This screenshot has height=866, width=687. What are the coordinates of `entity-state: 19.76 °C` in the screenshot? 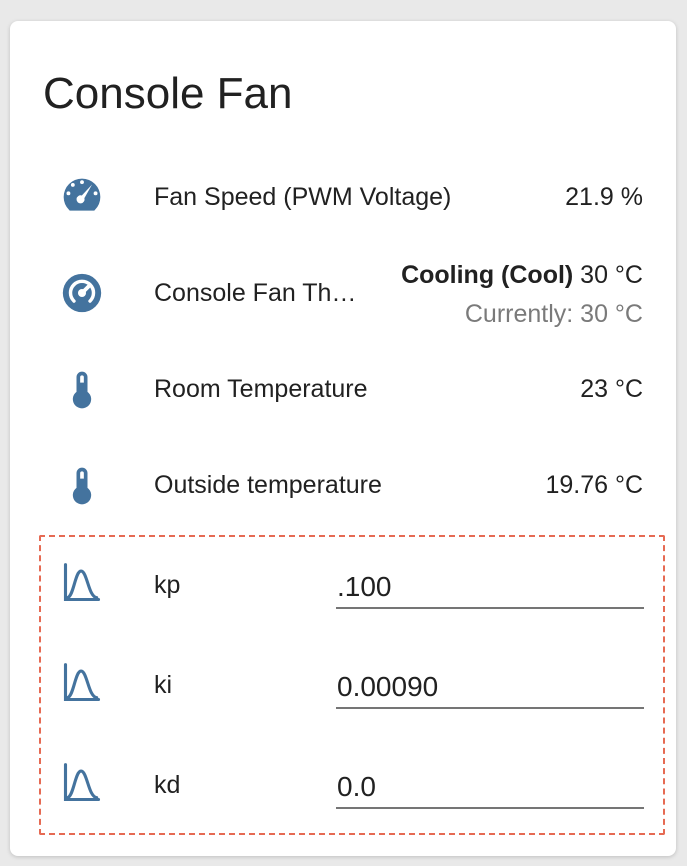 It's located at (594, 485).